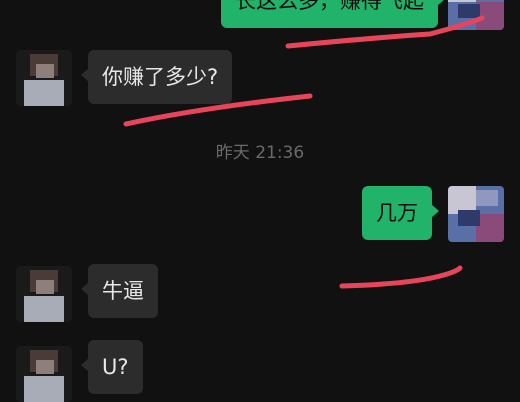  What do you see at coordinates (400, 213) in the screenshot?
I see `message-bubble-outgoing: 几万` at bounding box center [400, 213].